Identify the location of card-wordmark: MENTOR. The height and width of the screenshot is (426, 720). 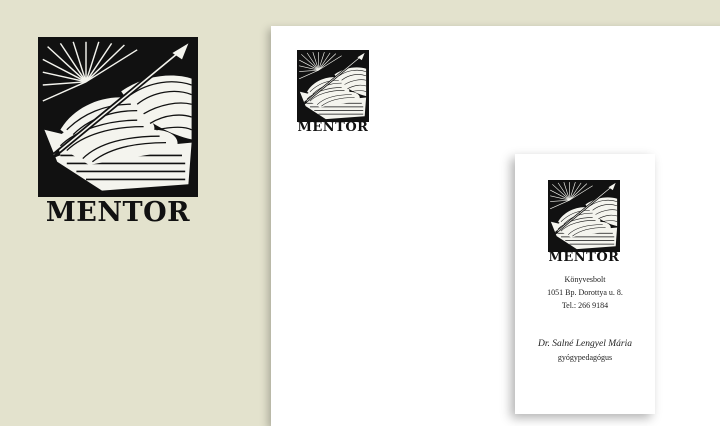
(584, 257).